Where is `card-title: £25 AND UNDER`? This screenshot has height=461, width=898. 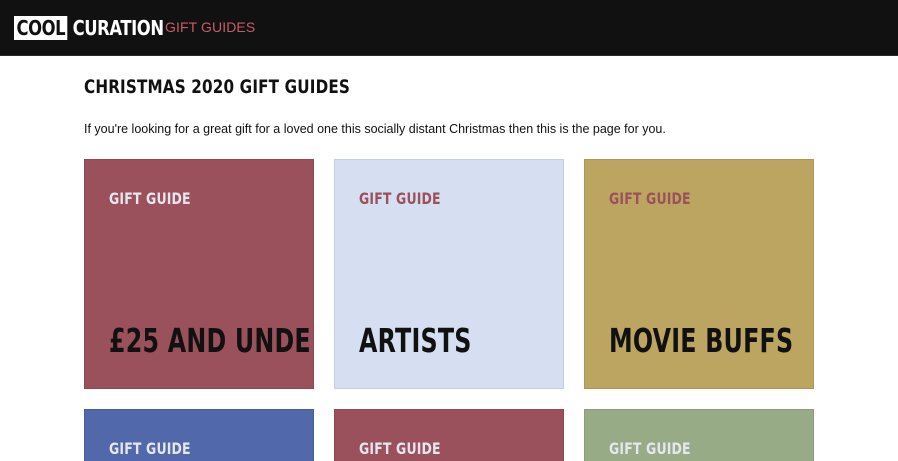
card-title: £25 AND UNDER is located at coordinates (211, 340).